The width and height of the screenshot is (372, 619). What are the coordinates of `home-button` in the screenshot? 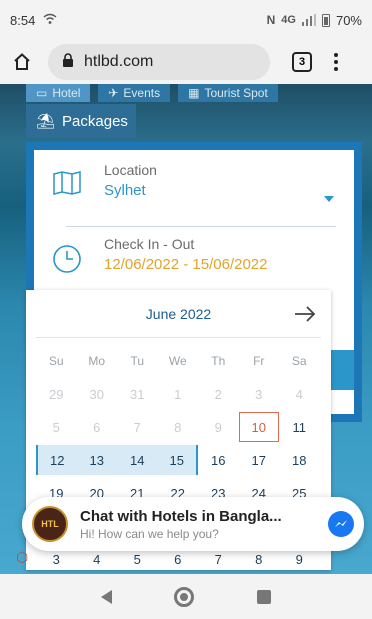 It's located at (22, 62).